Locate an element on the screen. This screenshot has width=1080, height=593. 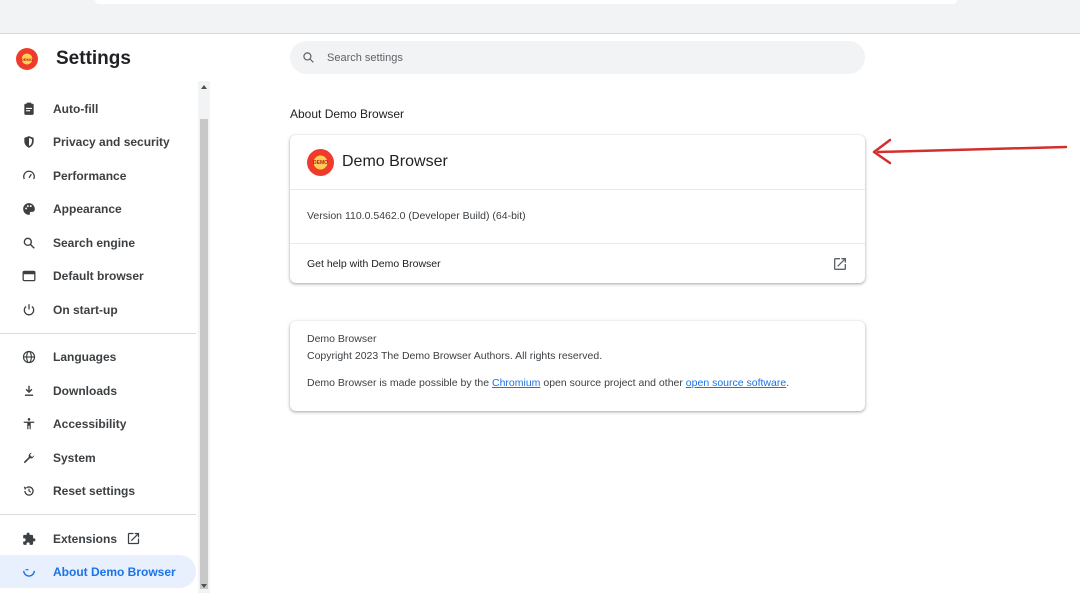
sidebar-item-label: Accessibility is located at coordinates (90, 423).